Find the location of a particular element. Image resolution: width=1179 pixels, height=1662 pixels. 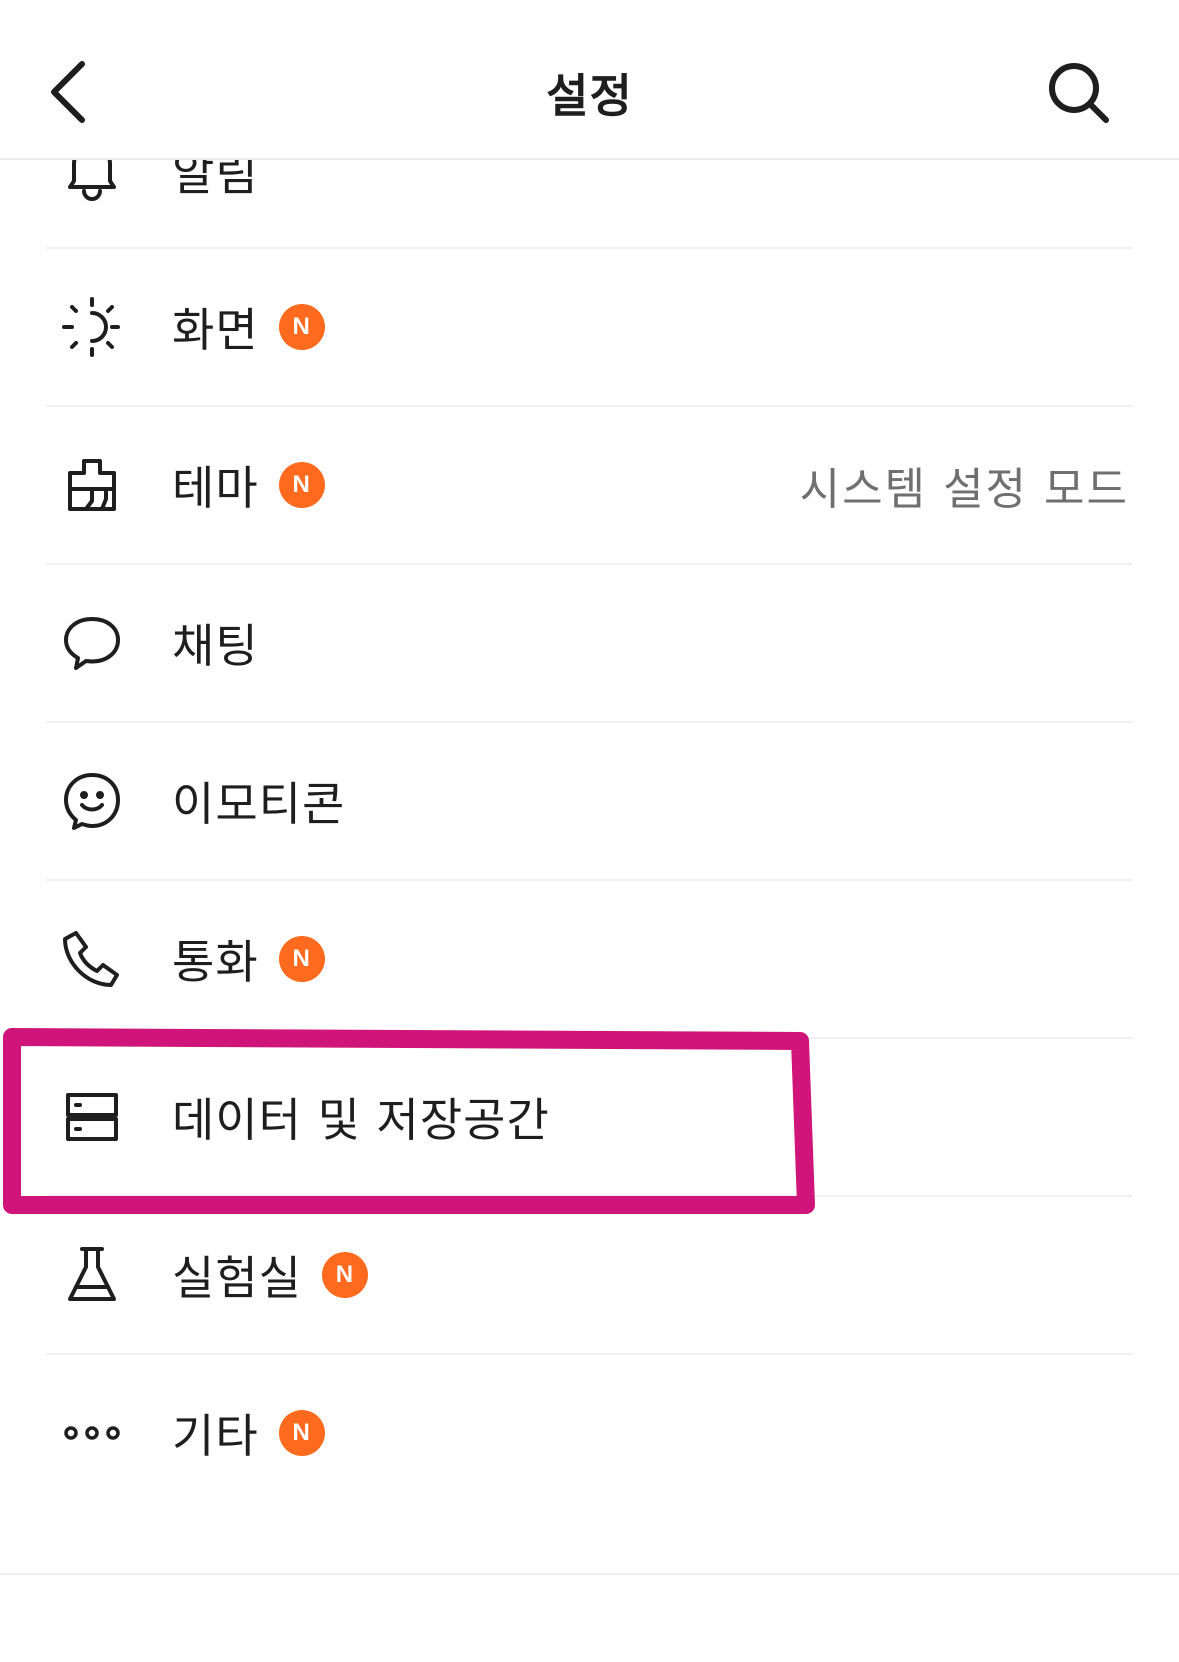

settings-item-label: 테마 N is located at coordinates (248, 485).